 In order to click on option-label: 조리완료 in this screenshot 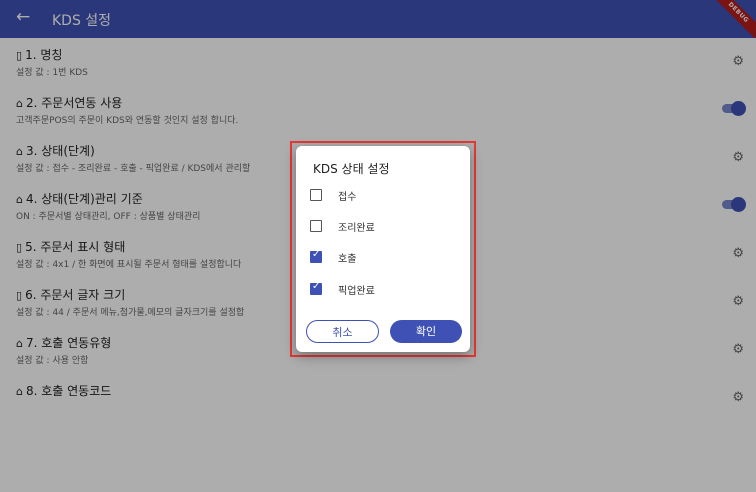, I will do `click(356, 228)`.